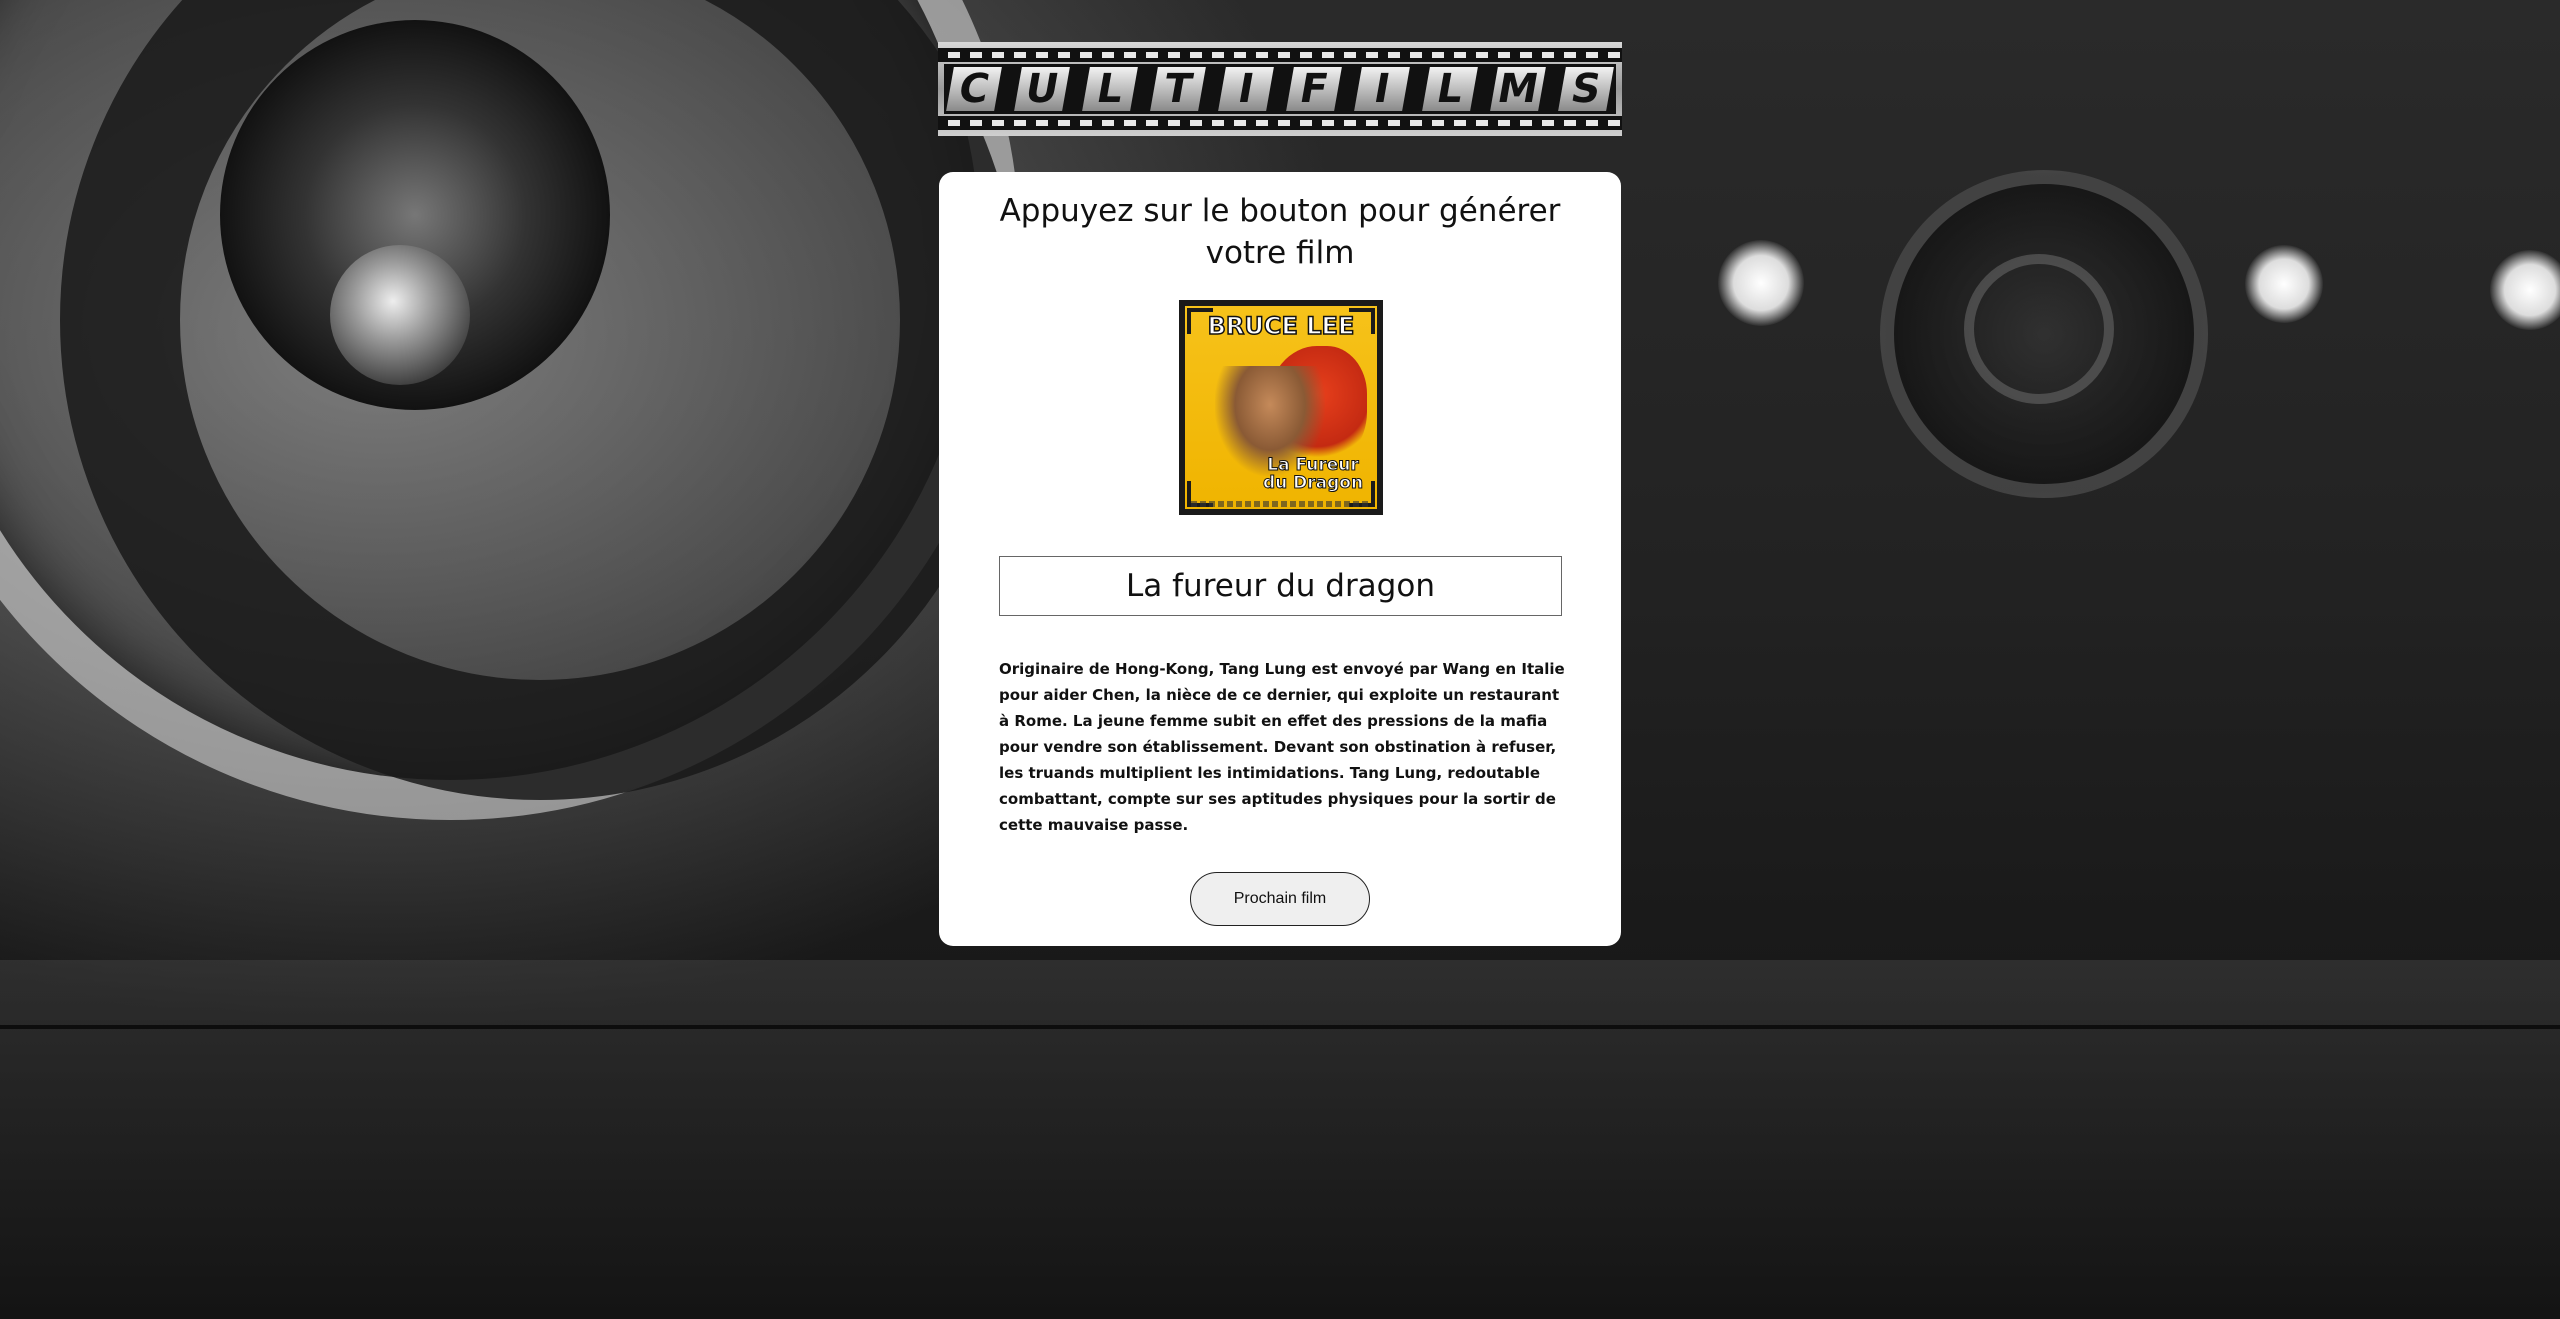 This screenshot has height=1319, width=2560. Describe the element at coordinates (1281, 504) in the screenshot. I see `poster-credits` at that location.